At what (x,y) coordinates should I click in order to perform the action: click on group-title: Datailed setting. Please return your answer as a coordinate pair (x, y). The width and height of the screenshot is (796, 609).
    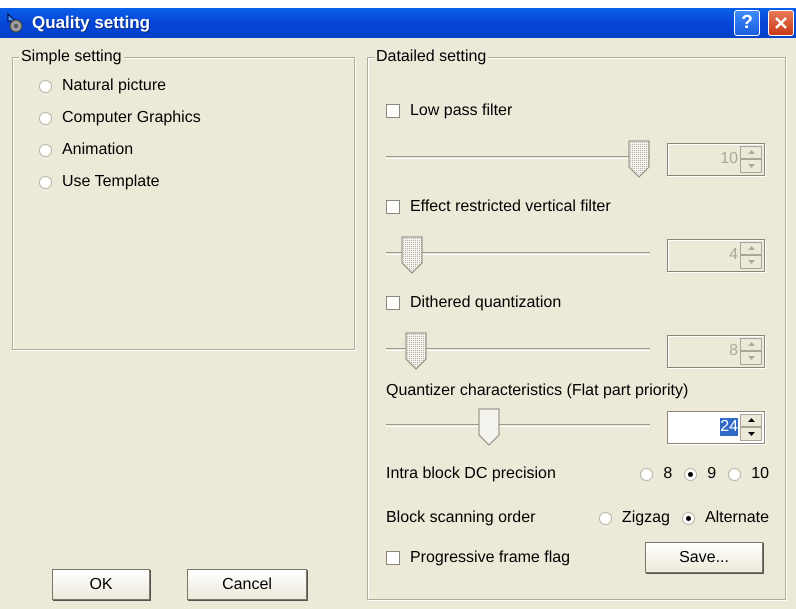
    Looking at the image, I should click on (431, 57).